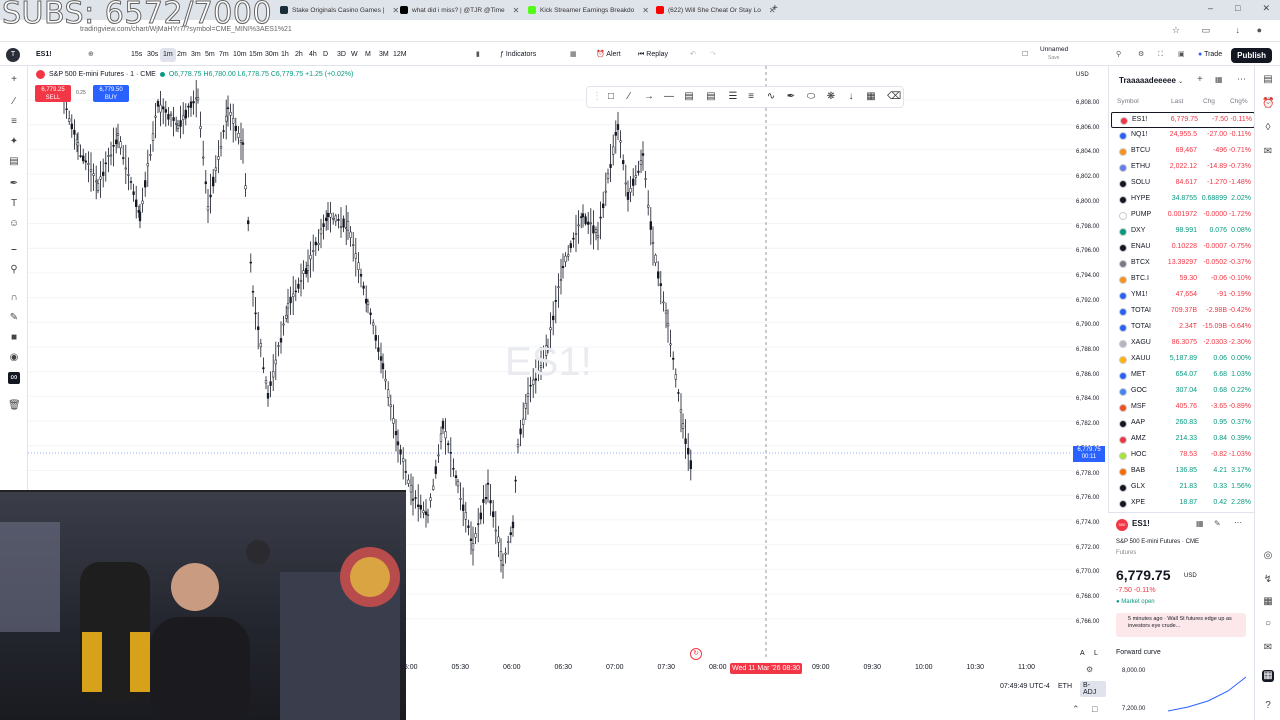 This screenshot has width=1280, height=720. What do you see at coordinates (1183, 168) in the screenshot?
I see `watchlist-row: ETHU 2,022.12 -14.89 -0.73%` at bounding box center [1183, 168].